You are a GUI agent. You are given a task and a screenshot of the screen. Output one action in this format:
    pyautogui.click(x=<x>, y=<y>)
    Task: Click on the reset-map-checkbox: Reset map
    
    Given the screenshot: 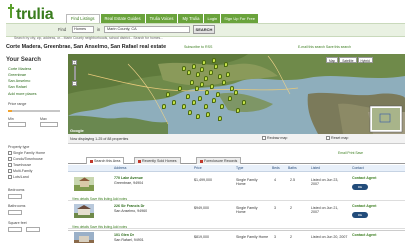 What is the action you would take?
    pyautogui.click(x=337, y=138)
    